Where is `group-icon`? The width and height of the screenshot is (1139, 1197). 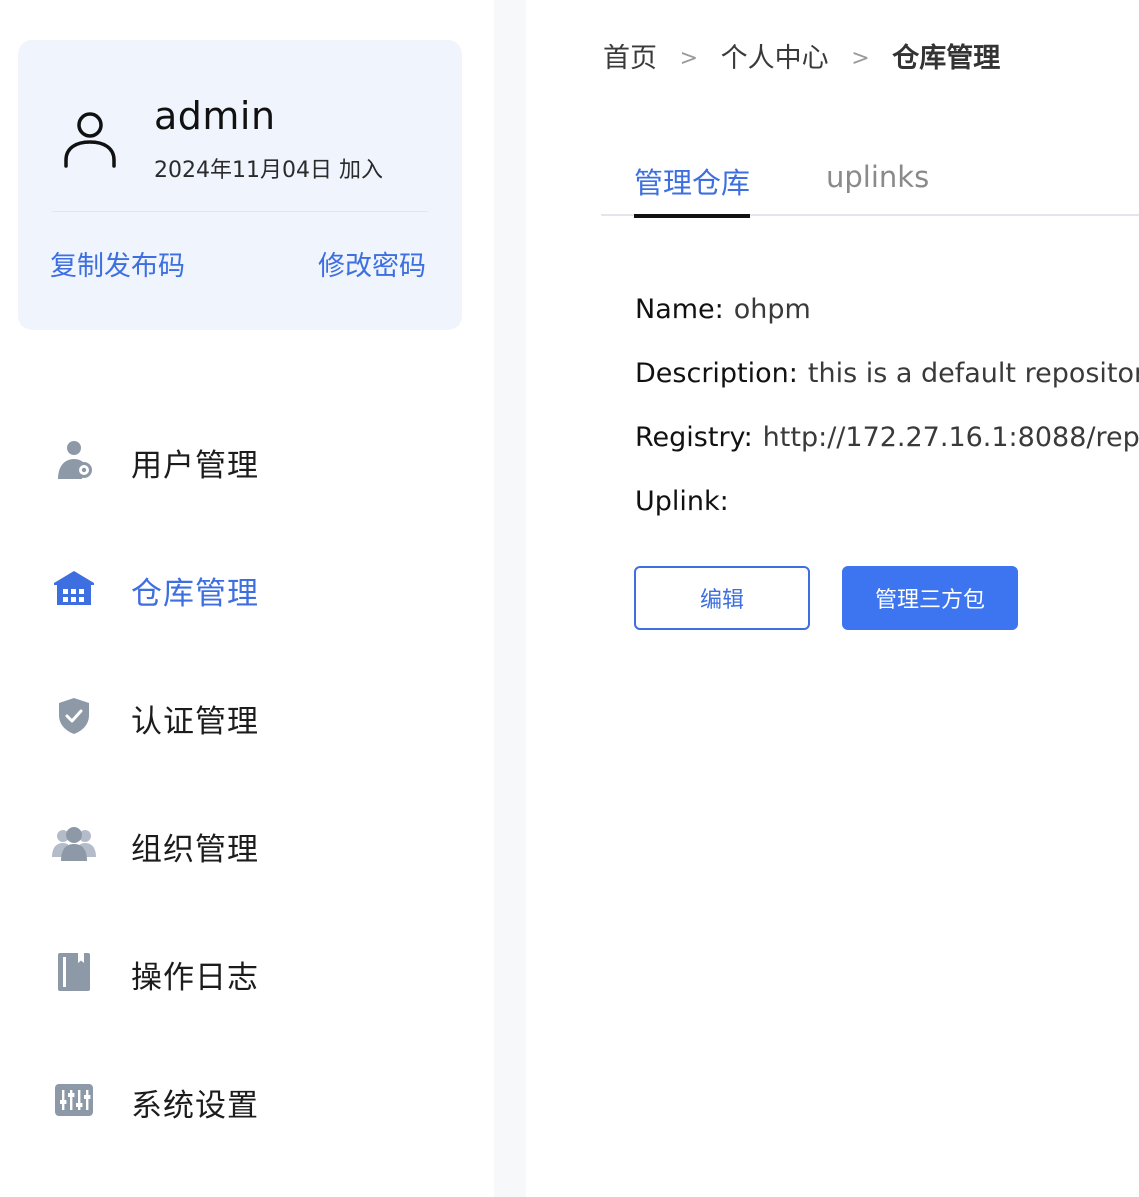 group-icon is located at coordinates (74, 844).